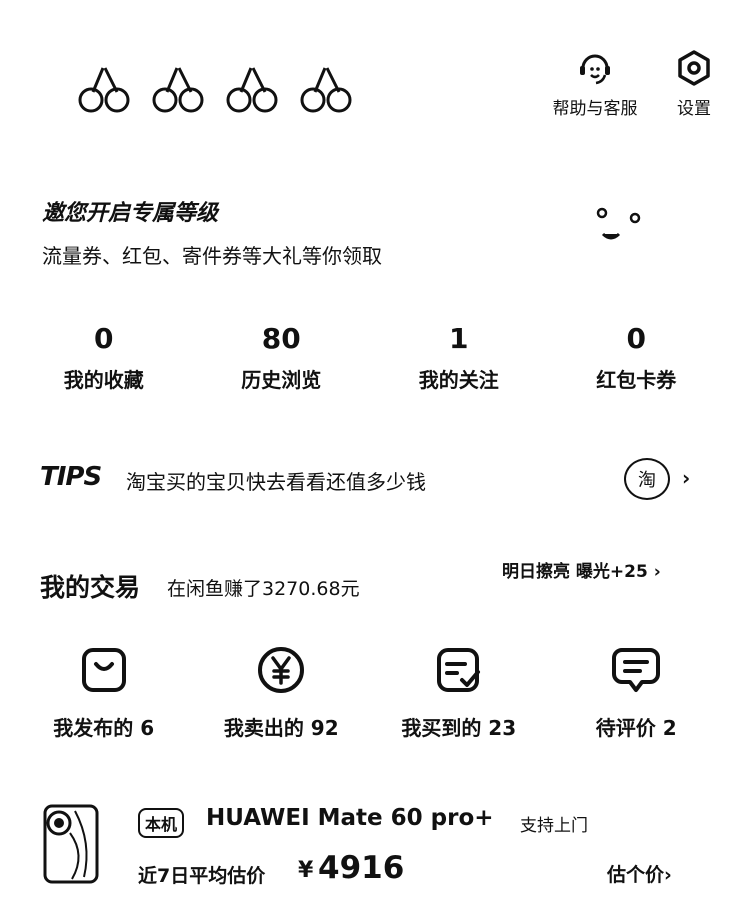  I want to click on trade-label: 我发布的 6, so click(104, 728).